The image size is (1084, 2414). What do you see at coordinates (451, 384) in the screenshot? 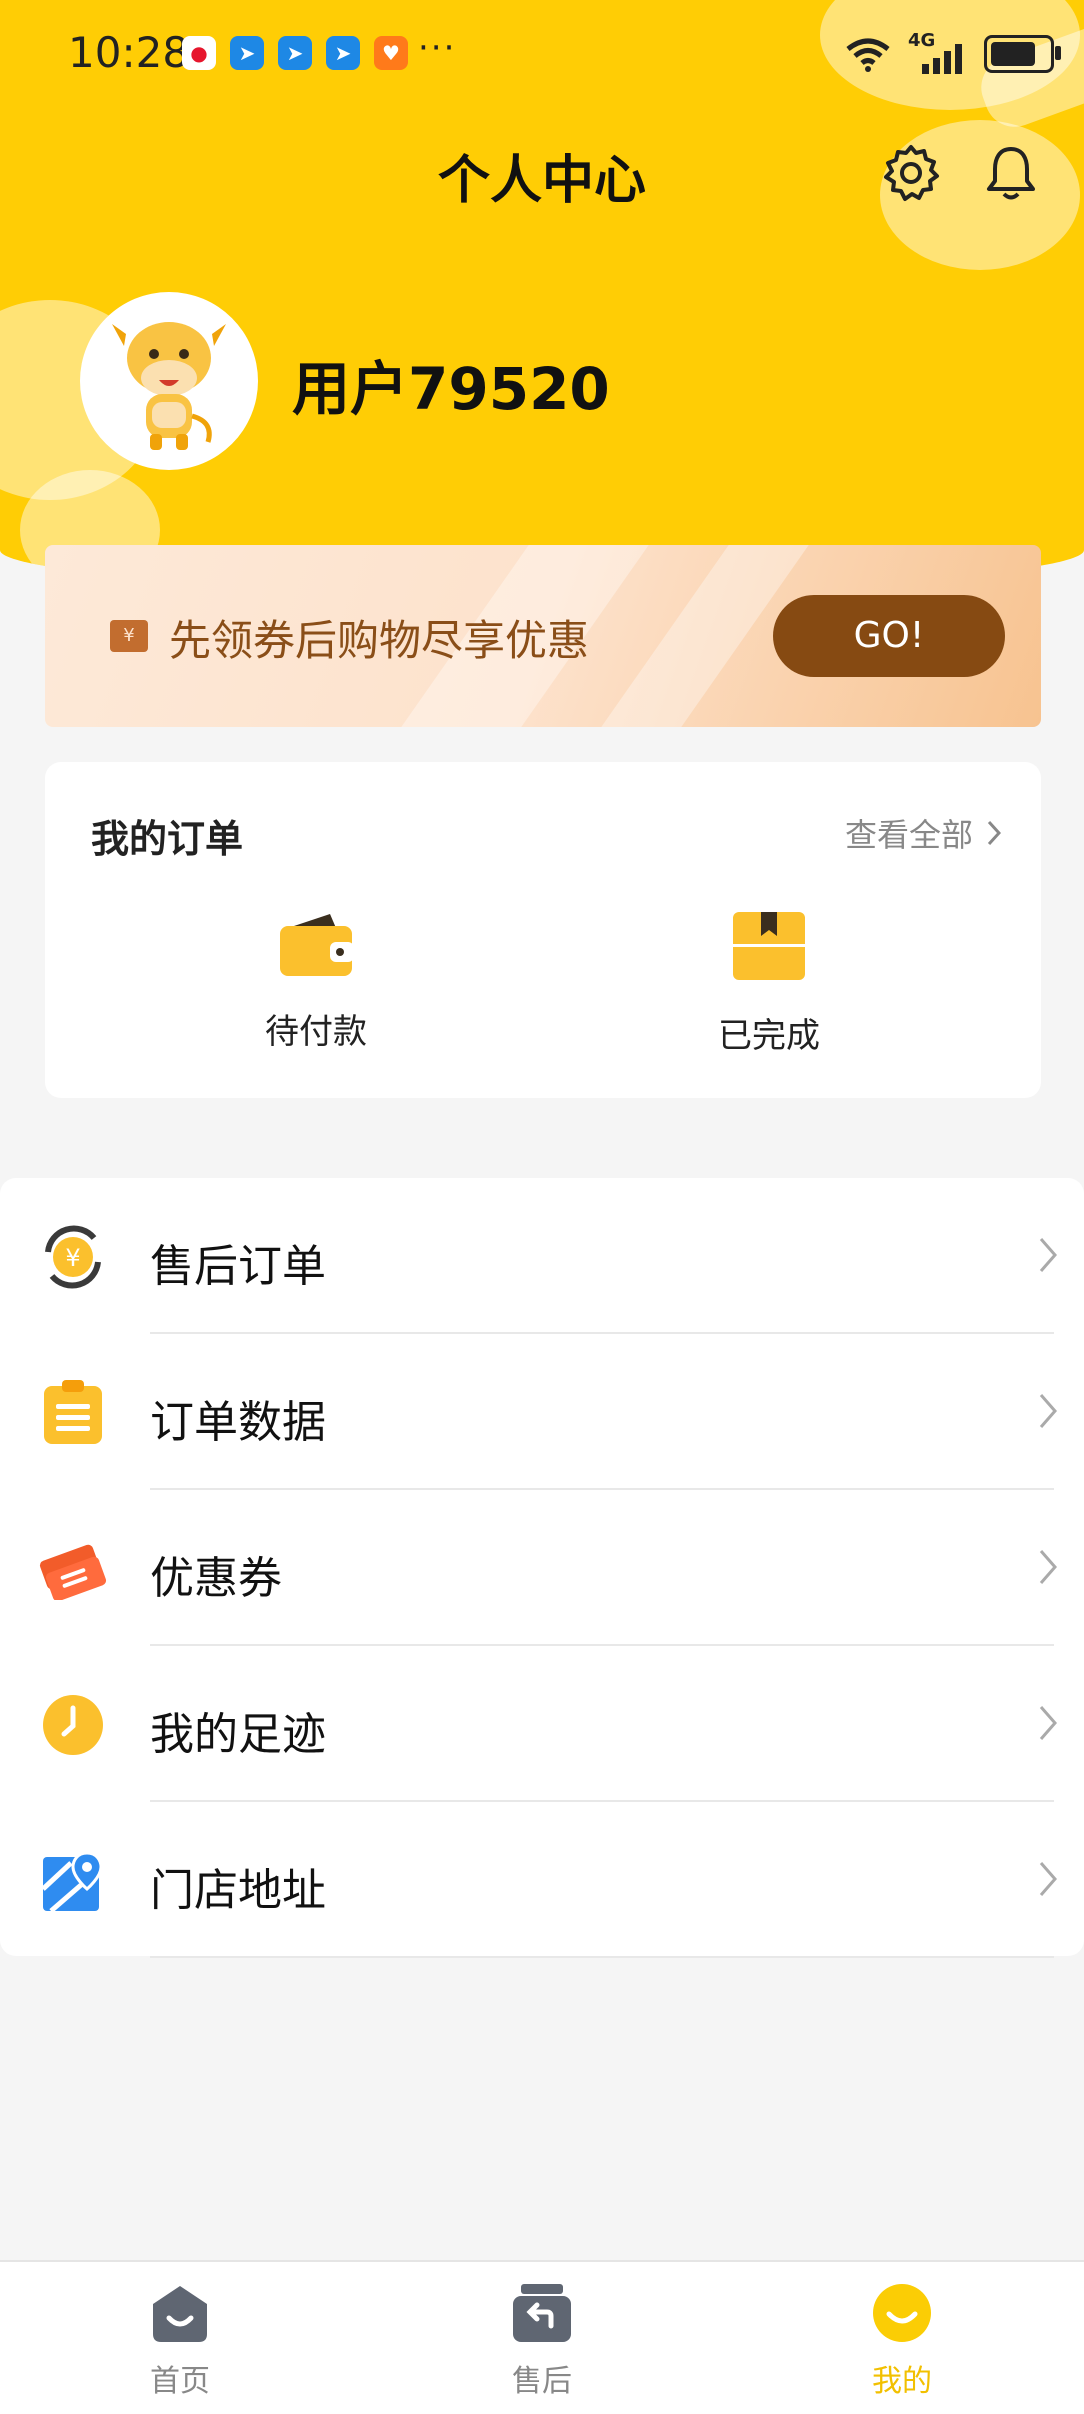
I see `username: 用户79520` at bounding box center [451, 384].